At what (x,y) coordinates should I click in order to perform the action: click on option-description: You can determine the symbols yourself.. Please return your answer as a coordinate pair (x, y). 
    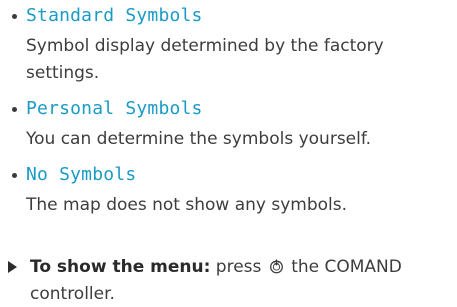
    Looking at the image, I should click on (199, 139).